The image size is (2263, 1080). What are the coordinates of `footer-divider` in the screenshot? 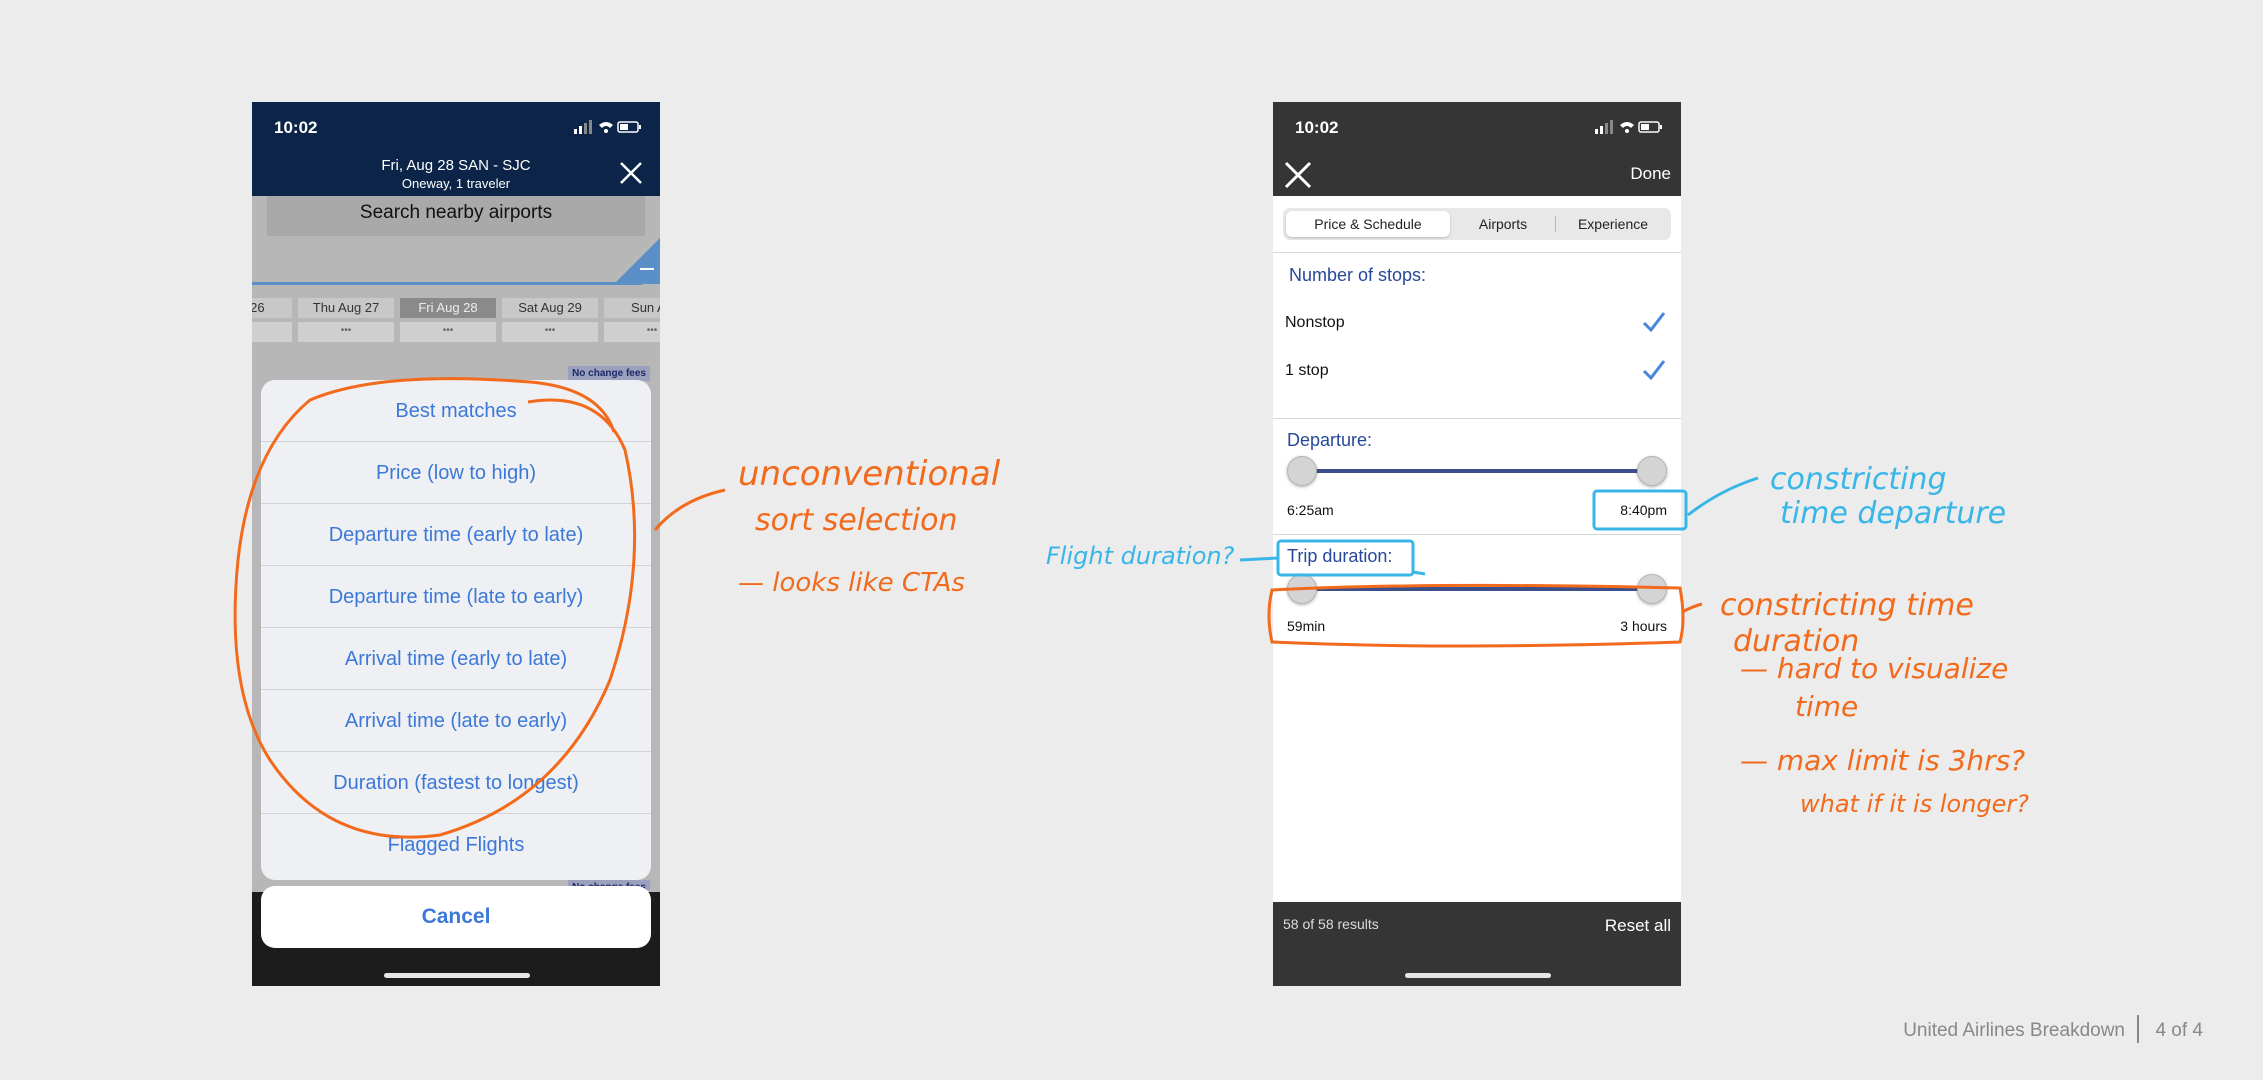 It's located at (2138, 1029).